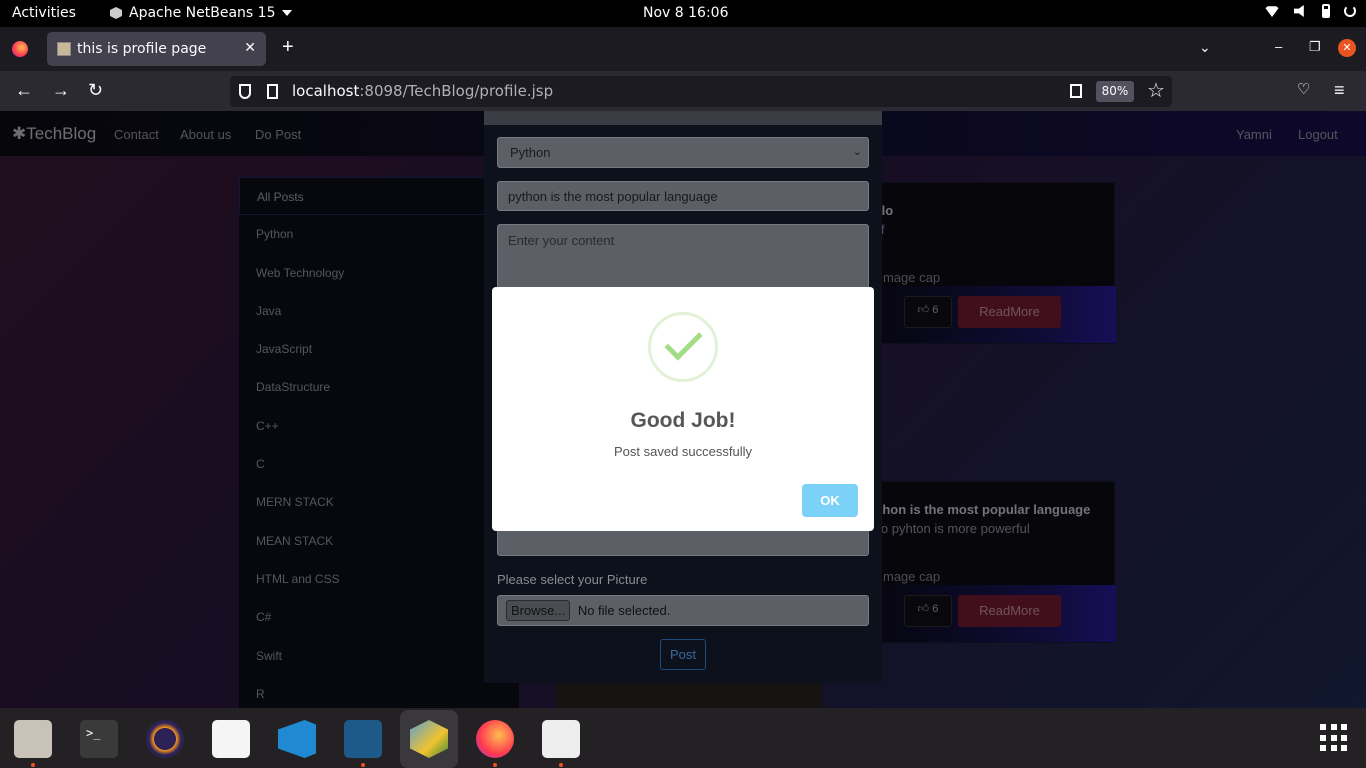  What do you see at coordinates (297, 739) in the screenshot?
I see `vscode-icon` at bounding box center [297, 739].